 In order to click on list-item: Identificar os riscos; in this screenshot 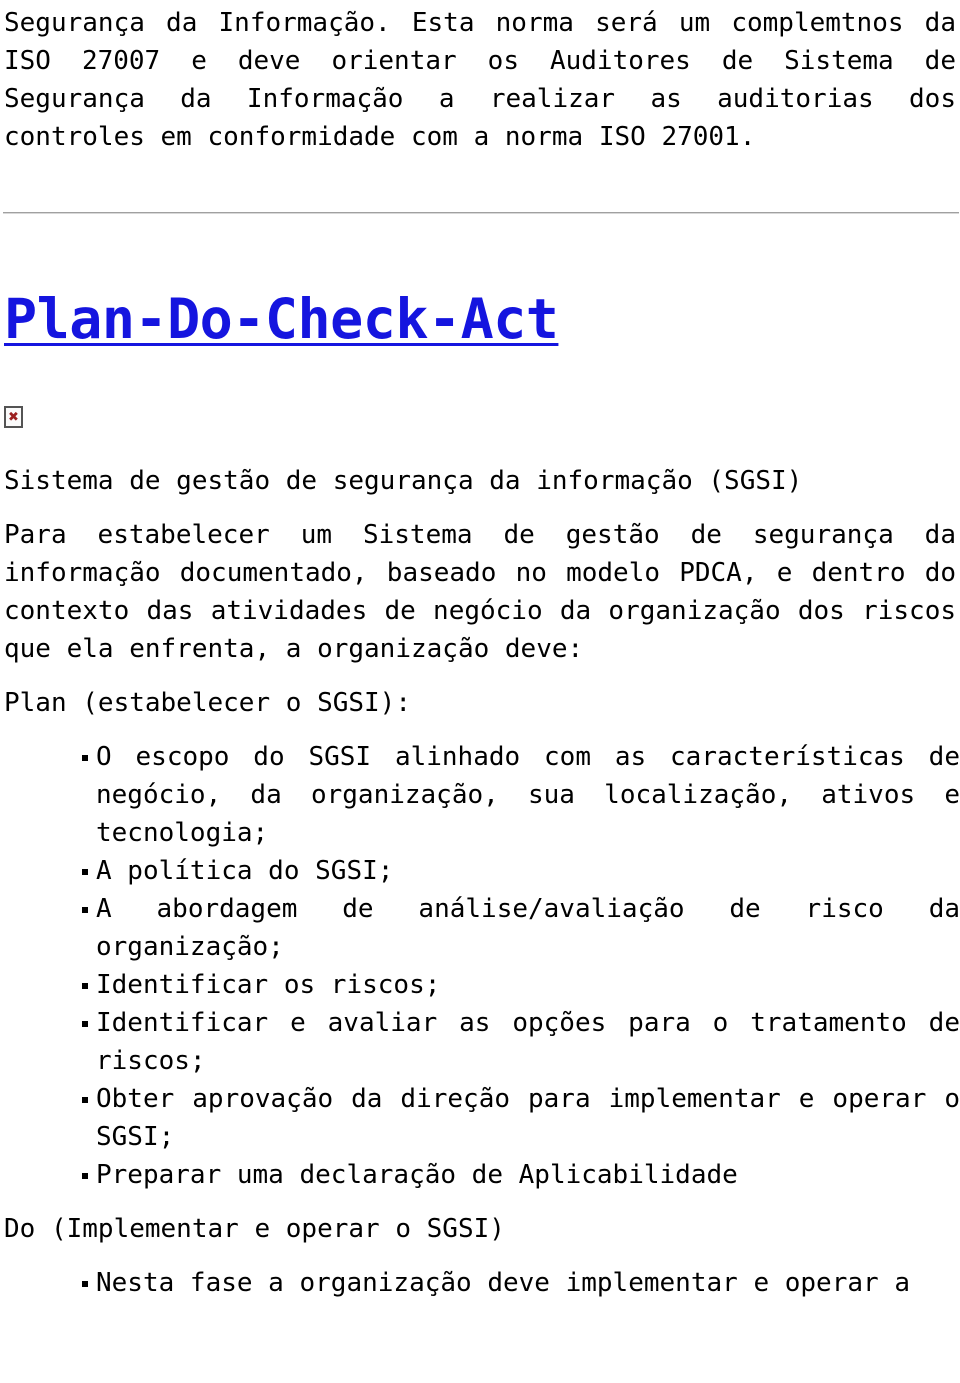, I will do `click(518, 985)`.